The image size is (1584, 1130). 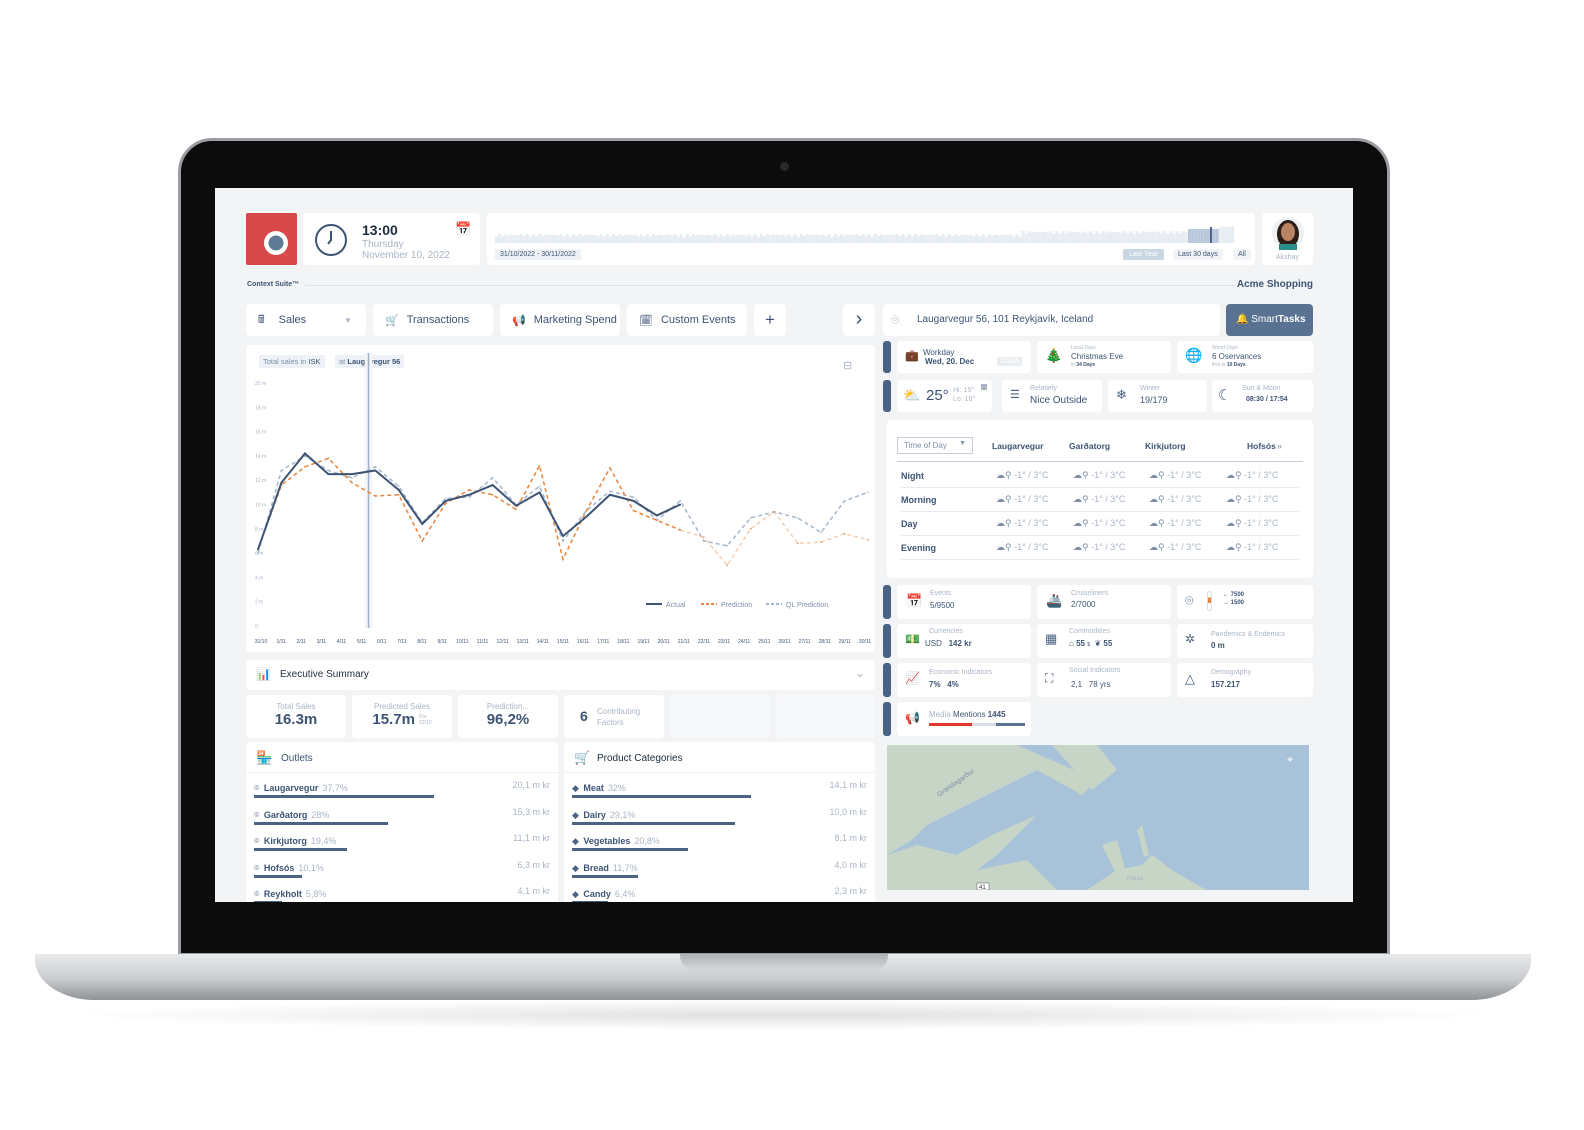 What do you see at coordinates (984, 387) in the screenshot?
I see `checkbox` at bounding box center [984, 387].